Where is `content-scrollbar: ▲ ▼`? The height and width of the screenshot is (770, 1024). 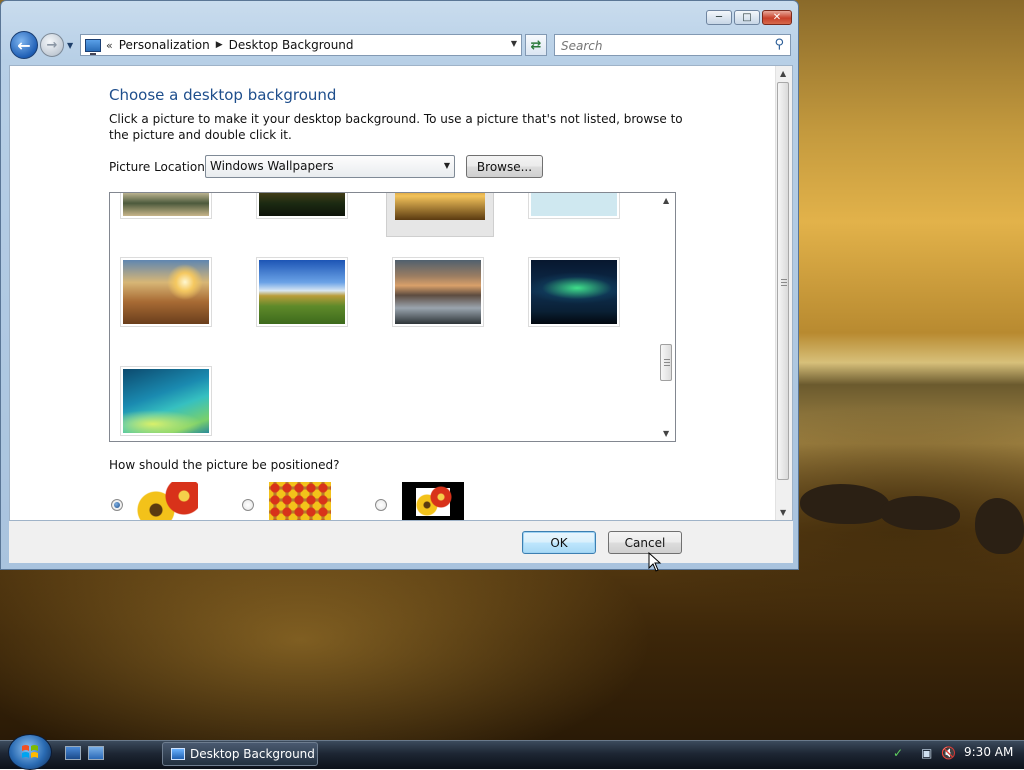
content-scrollbar: ▲ ▼ is located at coordinates (783, 293).